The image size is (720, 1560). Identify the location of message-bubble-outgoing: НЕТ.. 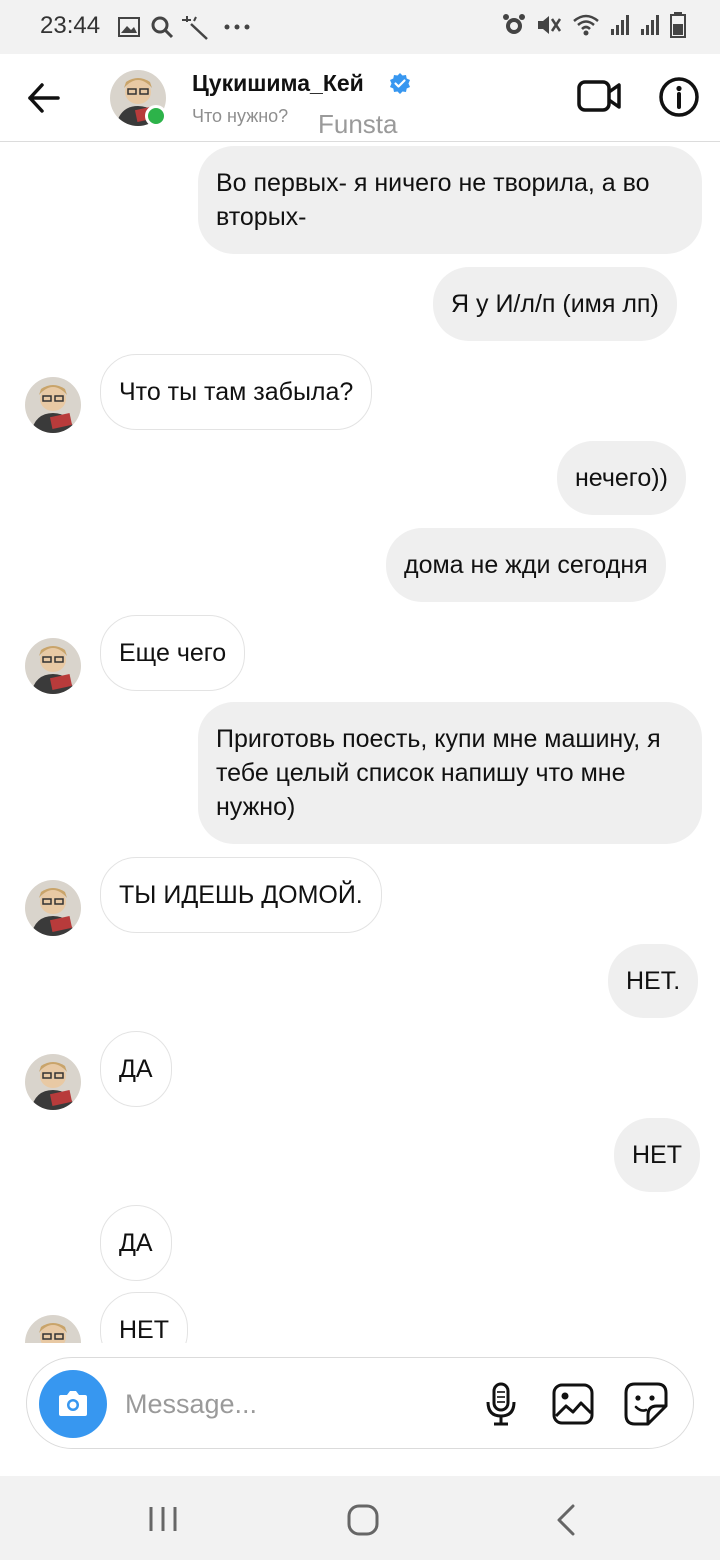
(653, 981).